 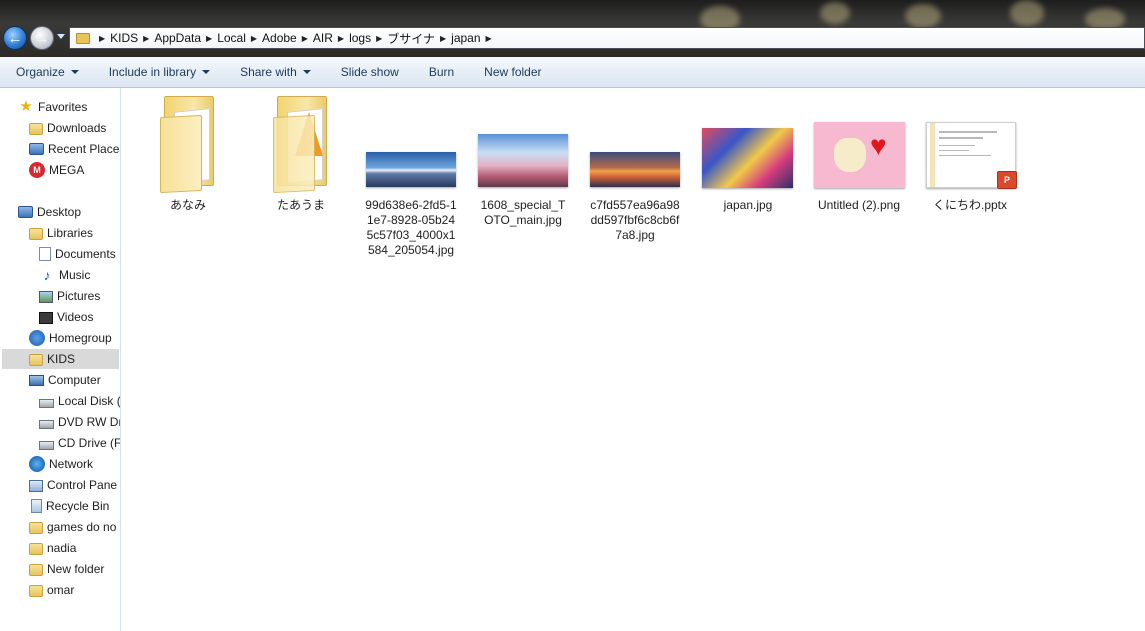 I want to click on sidebar-item-omar: omar, so click(x=74, y=590).